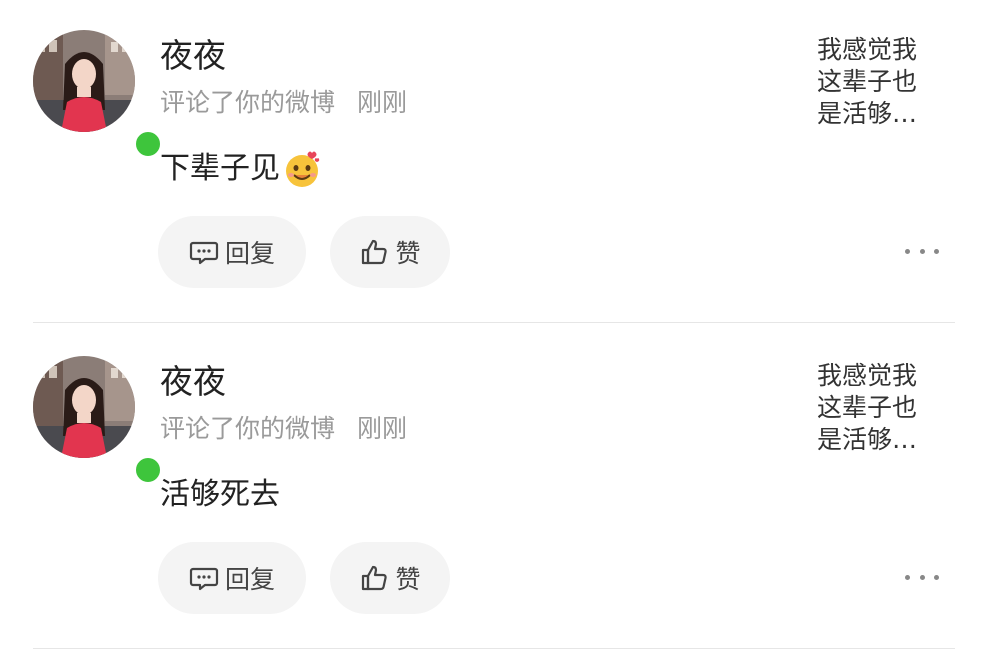 The height and width of the screenshot is (653, 982). Describe the element at coordinates (220, 168) in the screenshot. I see `comment-text: 下辈子见` at that location.